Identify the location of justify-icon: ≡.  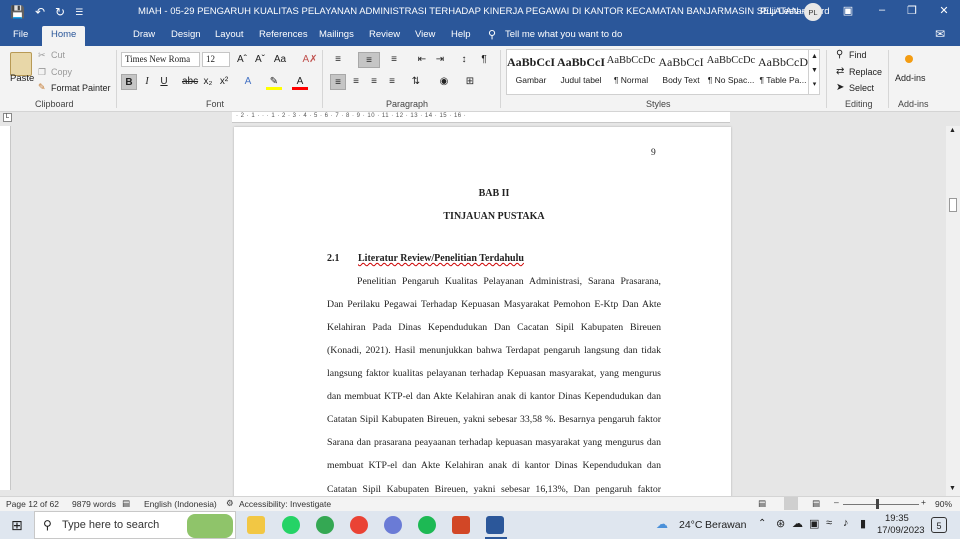
(392, 82).